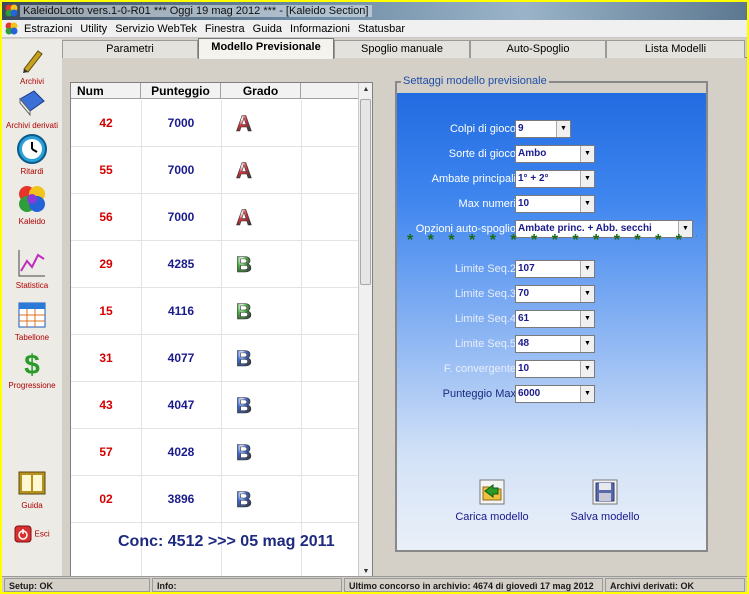  What do you see at coordinates (320, 29) in the screenshot?
I see `menu-informazioni: Informazioni` at bounding box center [320, 29].